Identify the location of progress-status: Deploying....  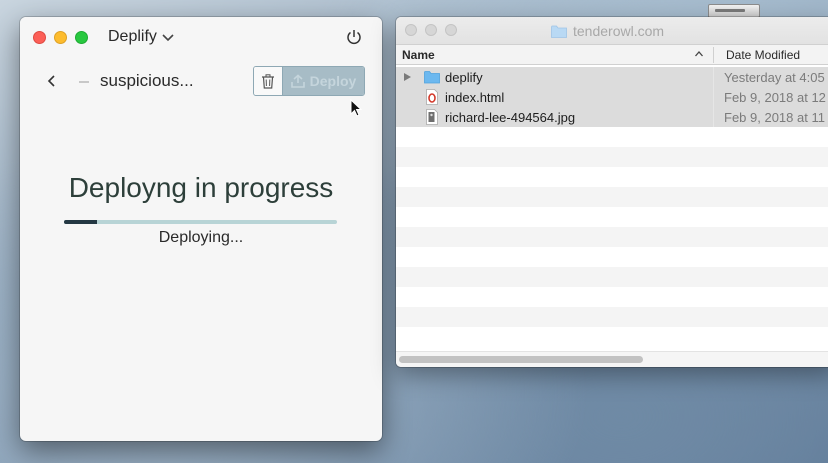
(201, 237).